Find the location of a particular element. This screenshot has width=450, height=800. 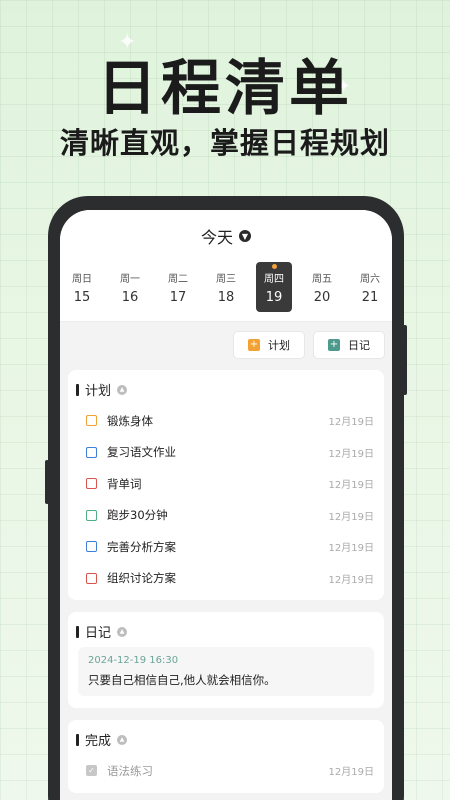

day-name: 周二 is located at coordinates (178, 279).